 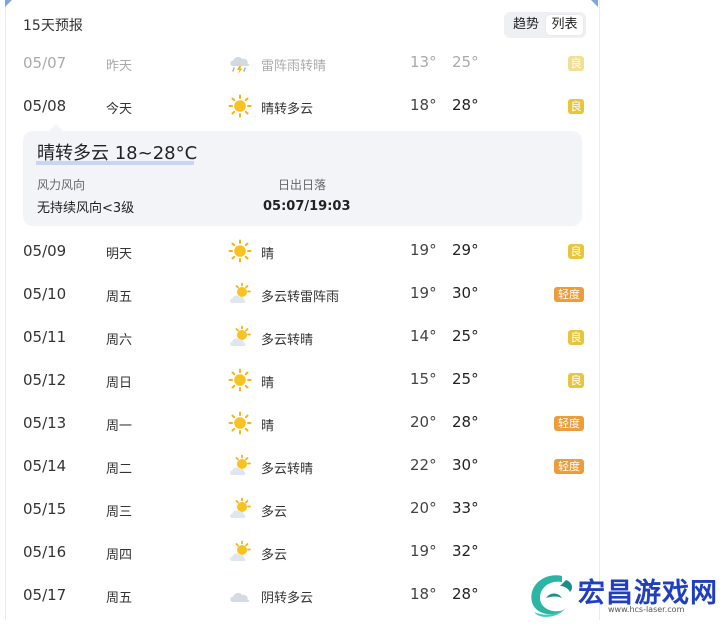 I want to click on forecast-day: 周四, so click(x=119, y=555).